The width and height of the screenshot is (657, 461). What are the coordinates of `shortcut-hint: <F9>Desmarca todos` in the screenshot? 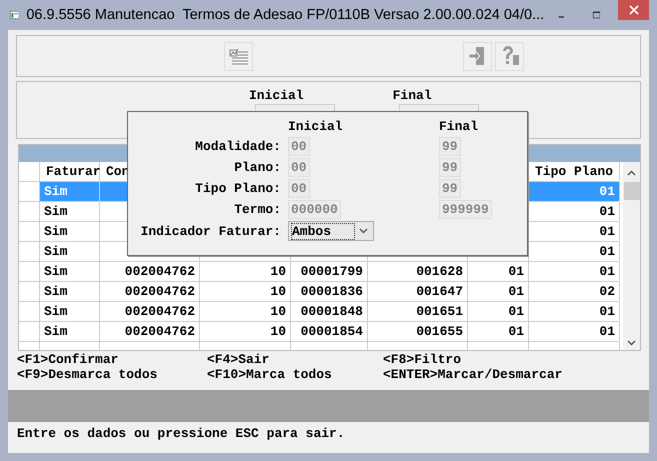 It's located at (87, 374).